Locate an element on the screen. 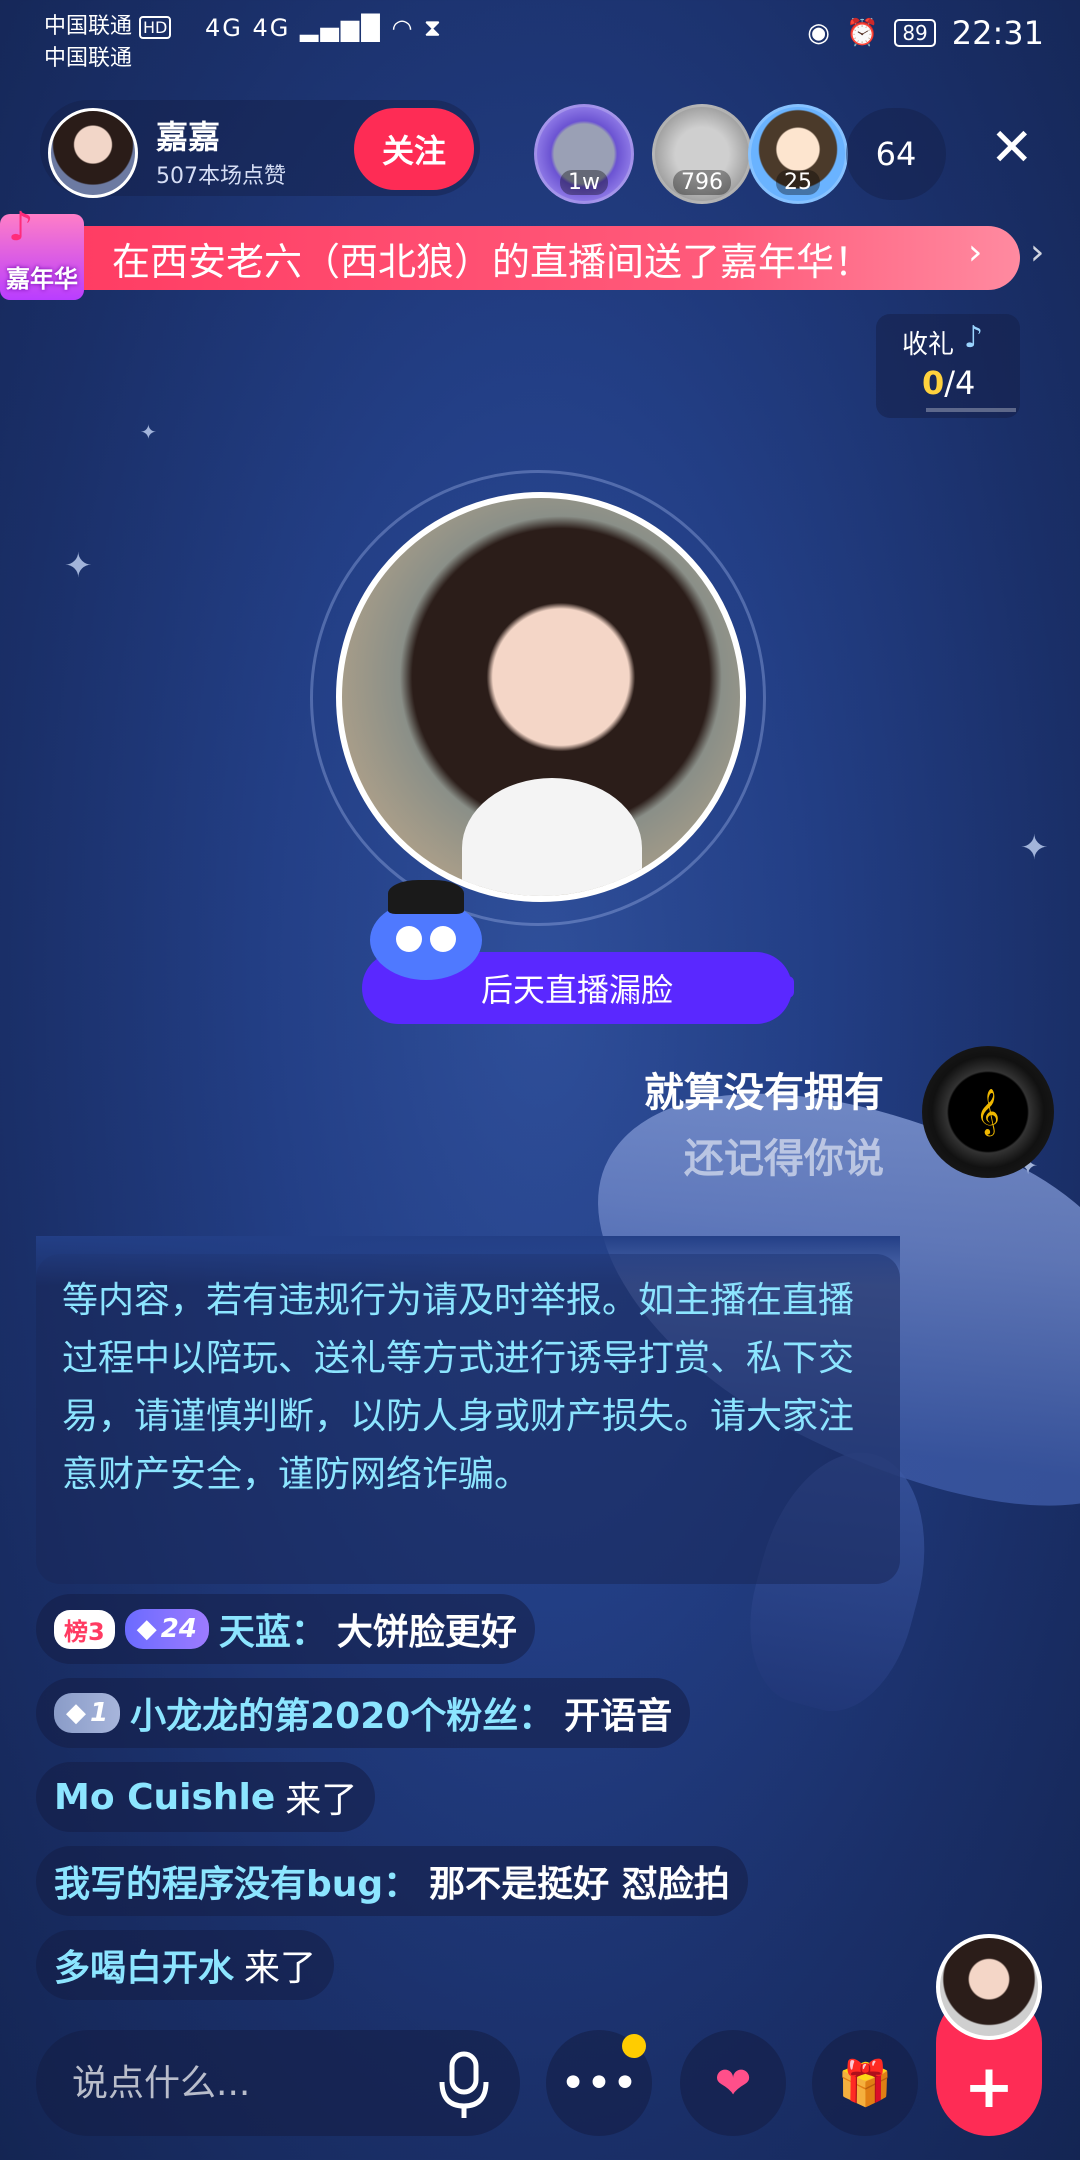 This screenshot has height=2160, width=1080. carnival-badge: ♪ 嘉年华 is located at coordinates (42, 252).